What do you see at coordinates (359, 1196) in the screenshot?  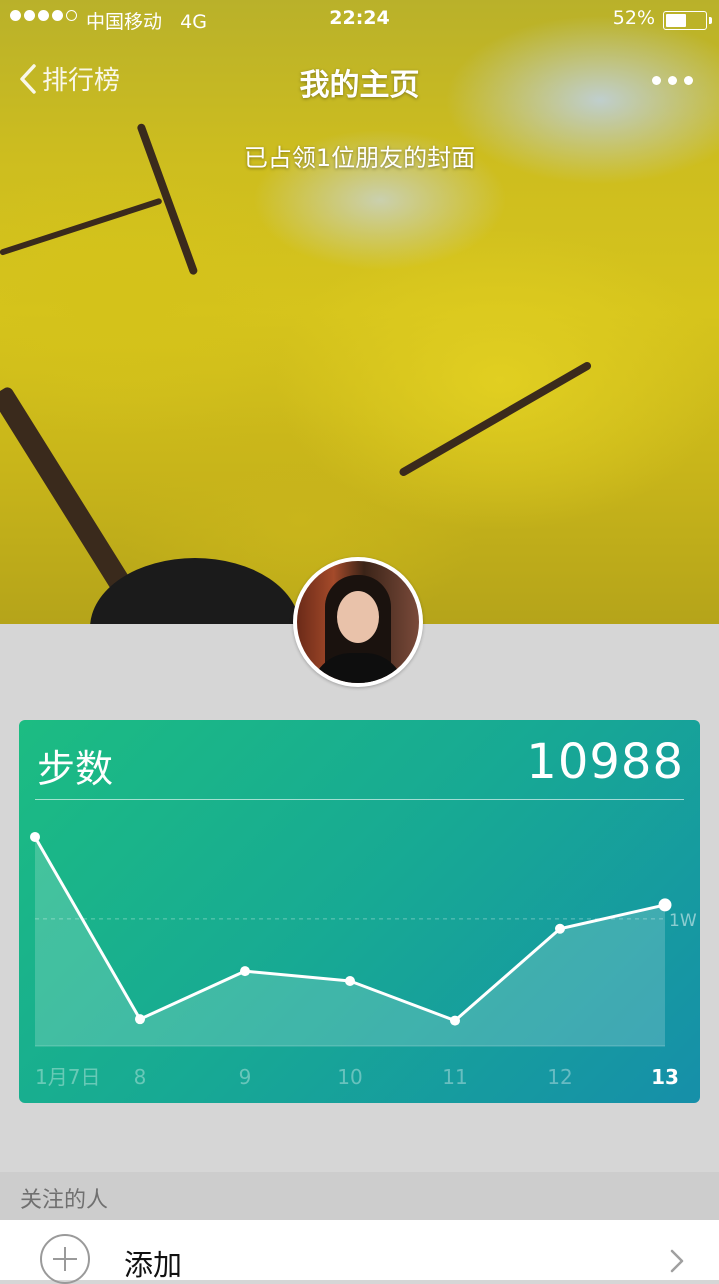 I see `follow-section-header: 关注的人` at bounding box center [359, 1196].